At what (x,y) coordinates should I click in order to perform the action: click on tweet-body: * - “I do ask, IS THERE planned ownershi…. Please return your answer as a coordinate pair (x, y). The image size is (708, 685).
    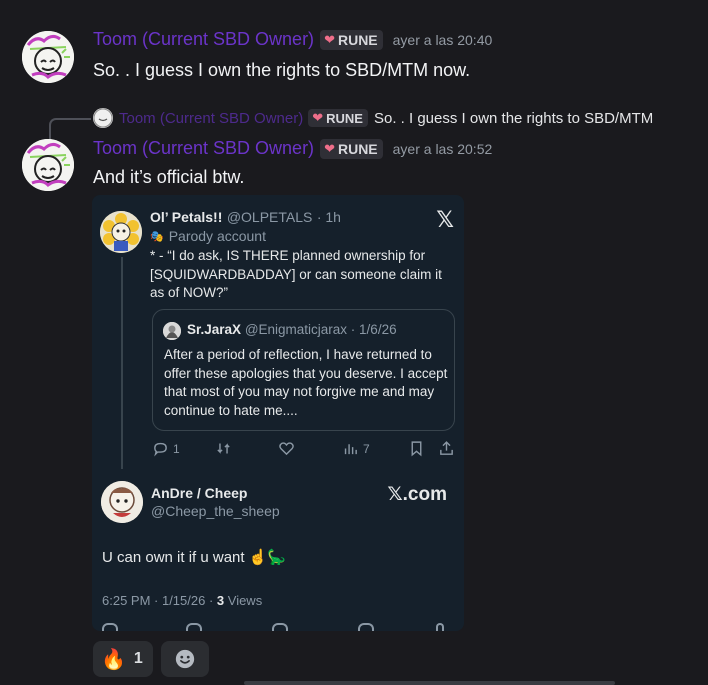
    Looking at the image, I should click on (296, 274).